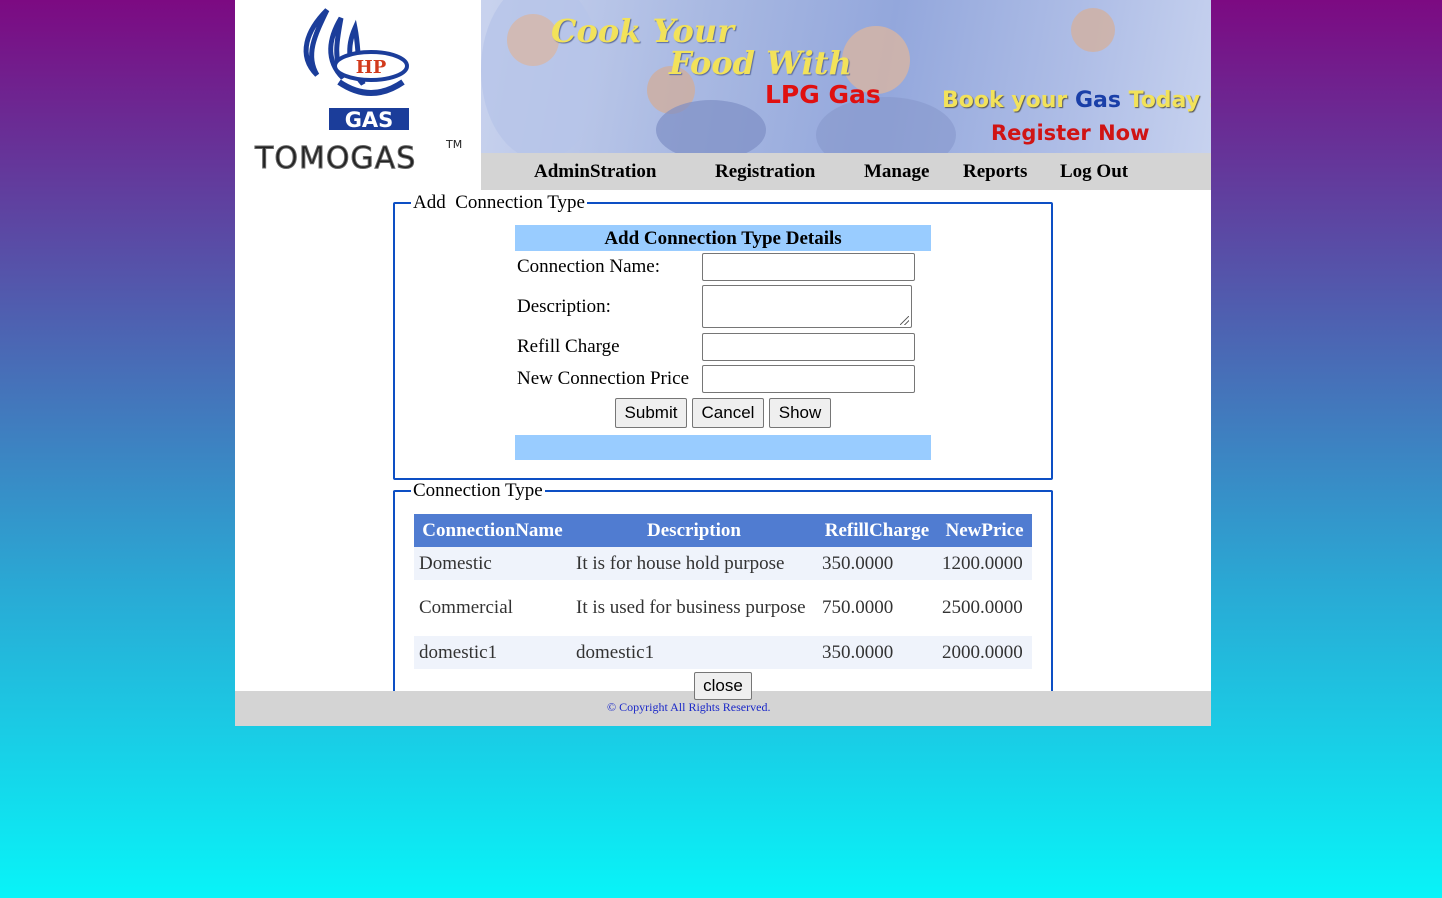 This screenshot has height=898, width=1442. Describe the element at coordinates (808, 267) in the screenshot. I see `connection-name-input` at that location.